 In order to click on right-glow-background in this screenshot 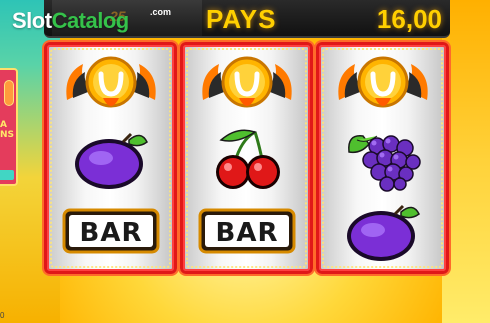, I will do `click(466, 161)`.